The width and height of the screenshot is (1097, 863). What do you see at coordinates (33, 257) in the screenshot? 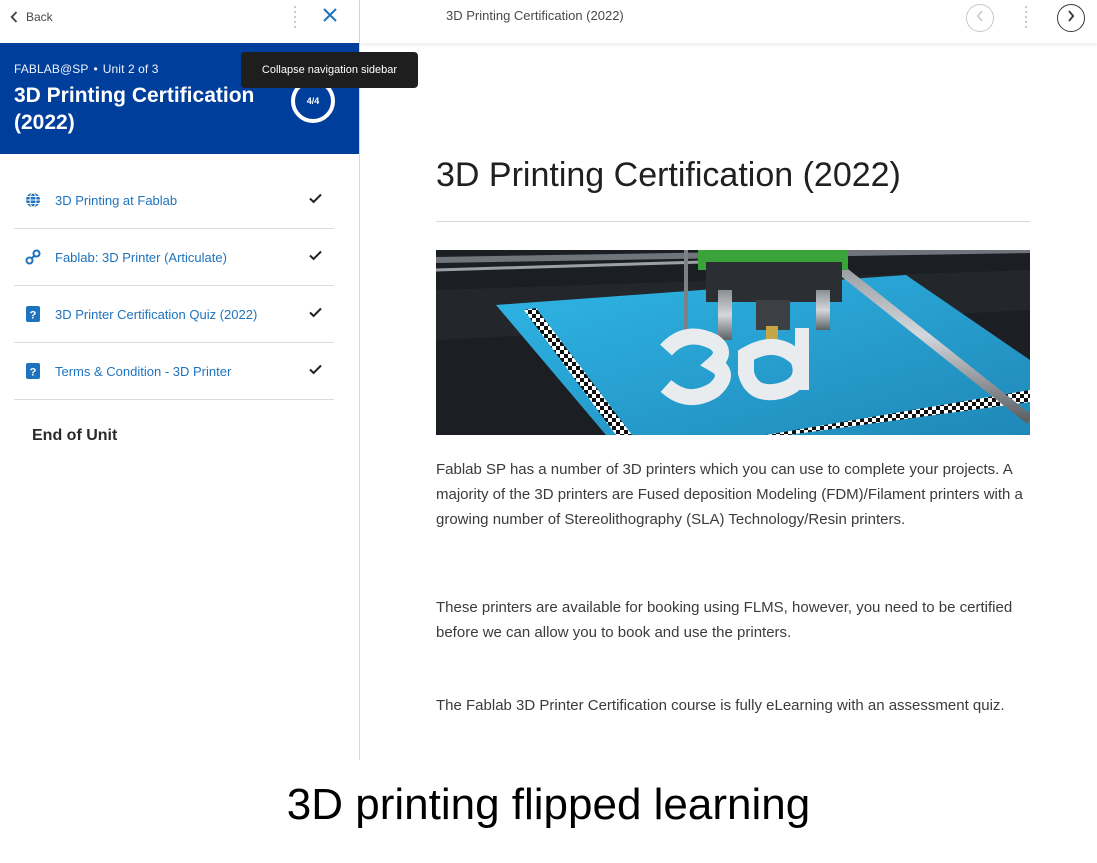
I see `link-icon` at bounding box center [33, 257].